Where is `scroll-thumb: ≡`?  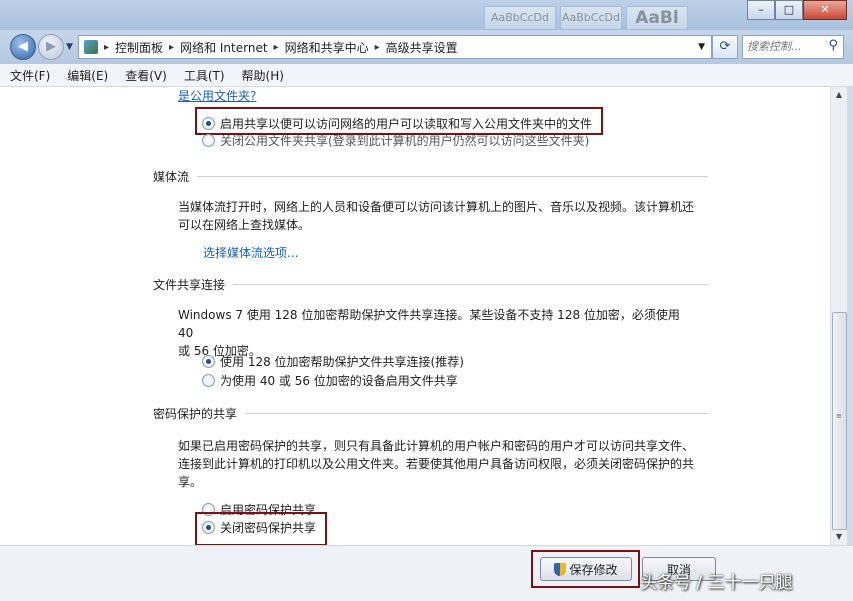 scroll-thumb: ≡ is located at coordinates (839, 421).